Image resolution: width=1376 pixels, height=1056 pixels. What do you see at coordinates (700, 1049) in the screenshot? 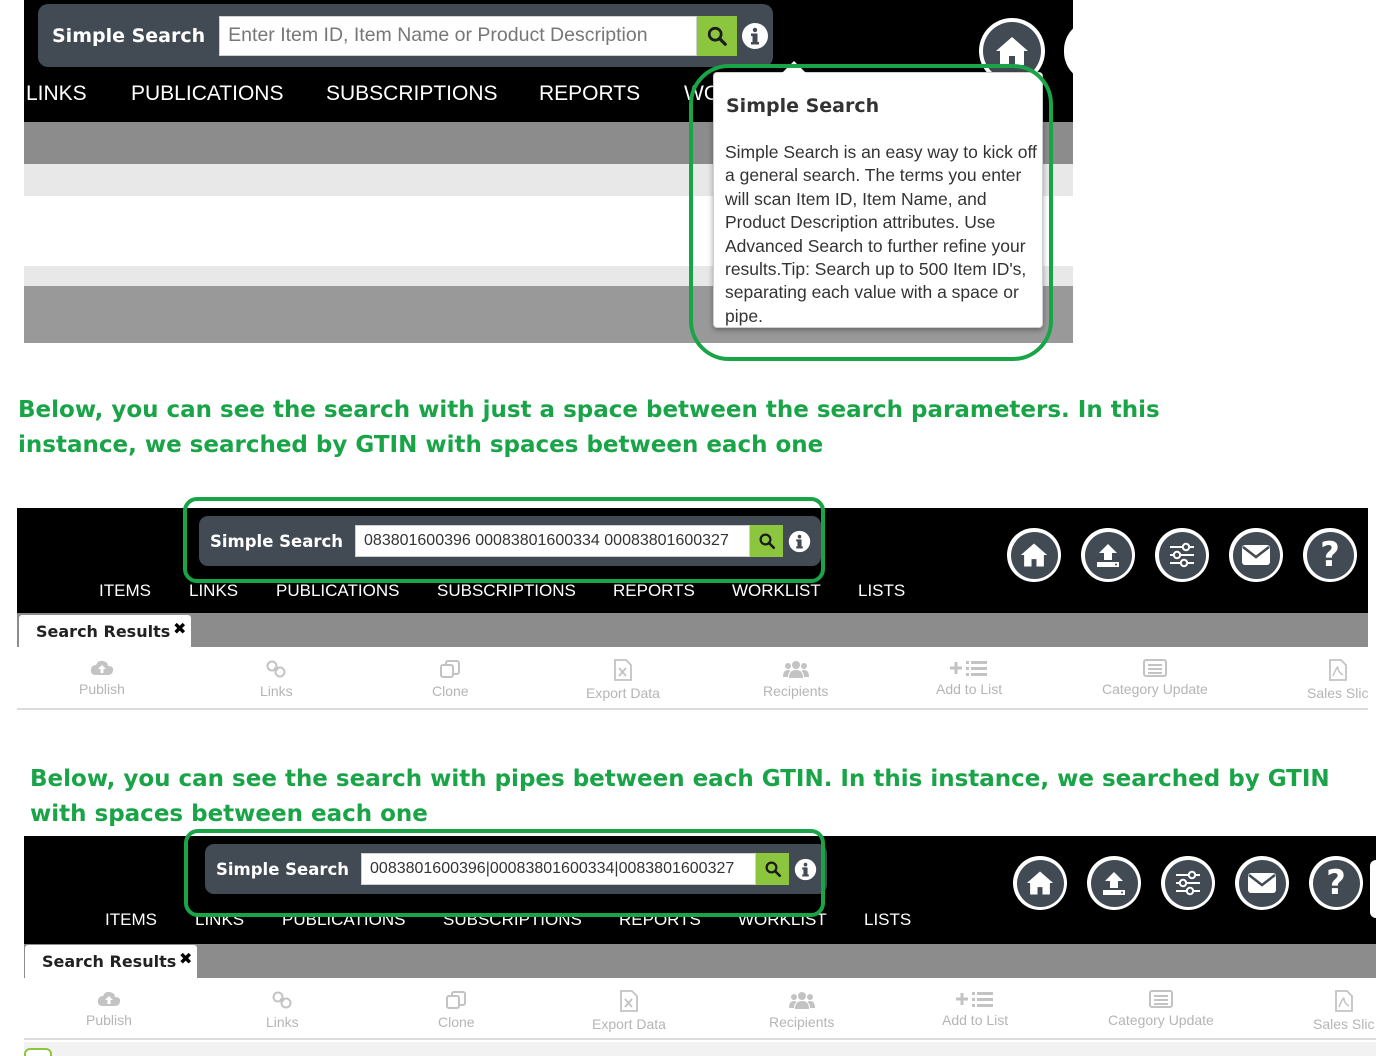
I see `bottom-strip` at bounding box center [700, 1049].